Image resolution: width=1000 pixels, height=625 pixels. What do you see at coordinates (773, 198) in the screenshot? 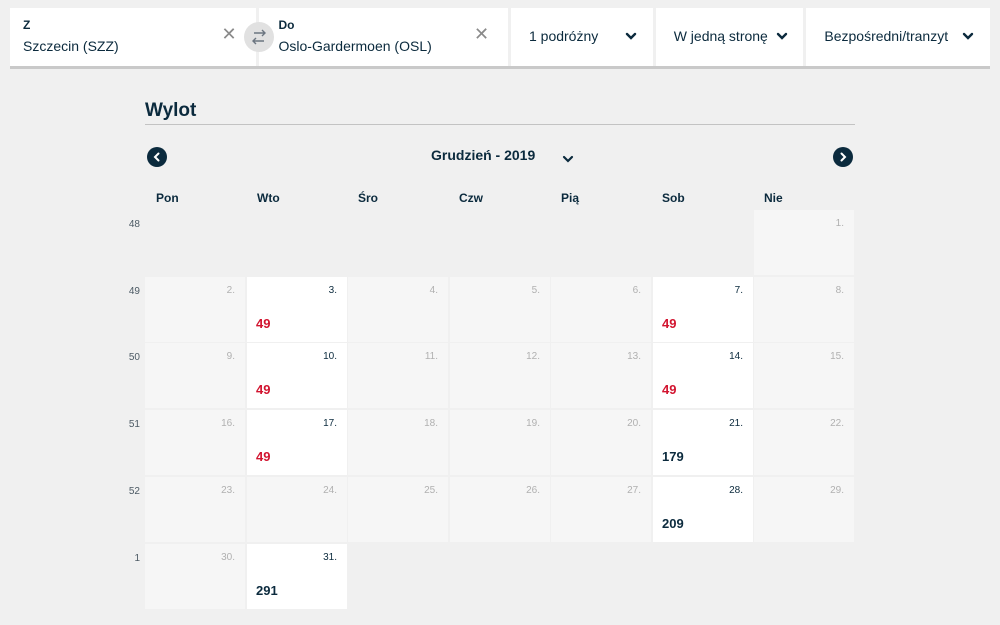
I see `weekday-label: Nie` at bounding box center [773, 198].